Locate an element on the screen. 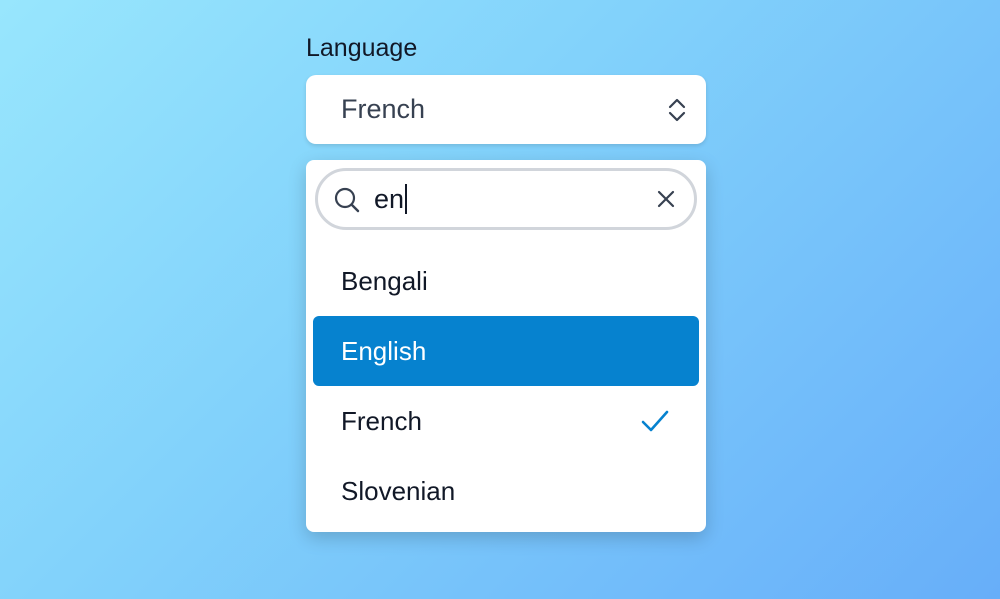  search-value: en is located at coordinates (389, 199).